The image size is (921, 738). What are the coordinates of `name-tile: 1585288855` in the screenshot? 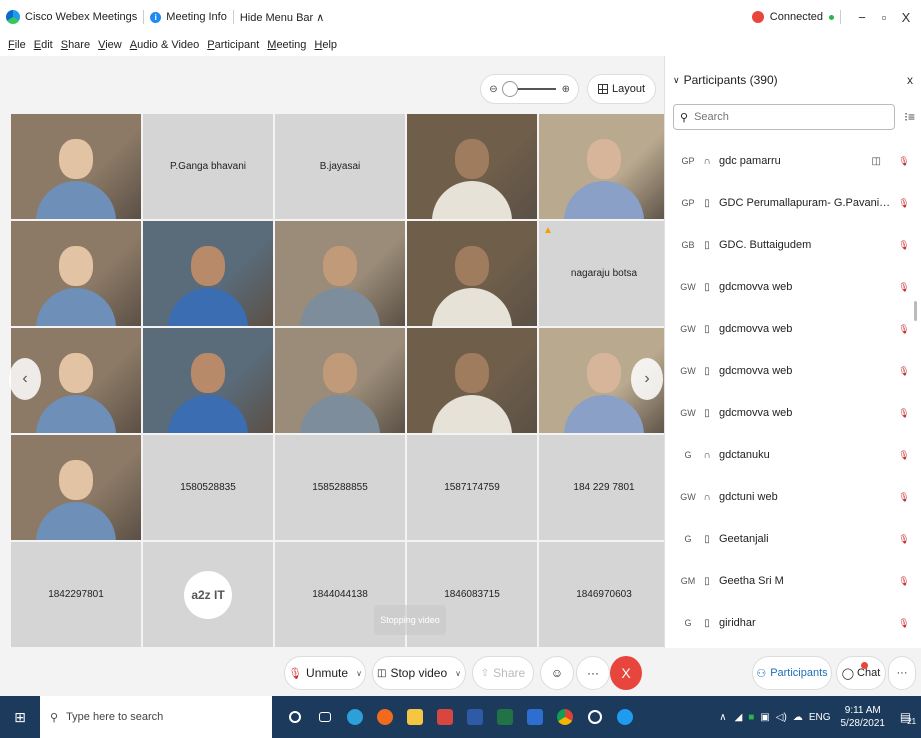 It's located at (340, 487).